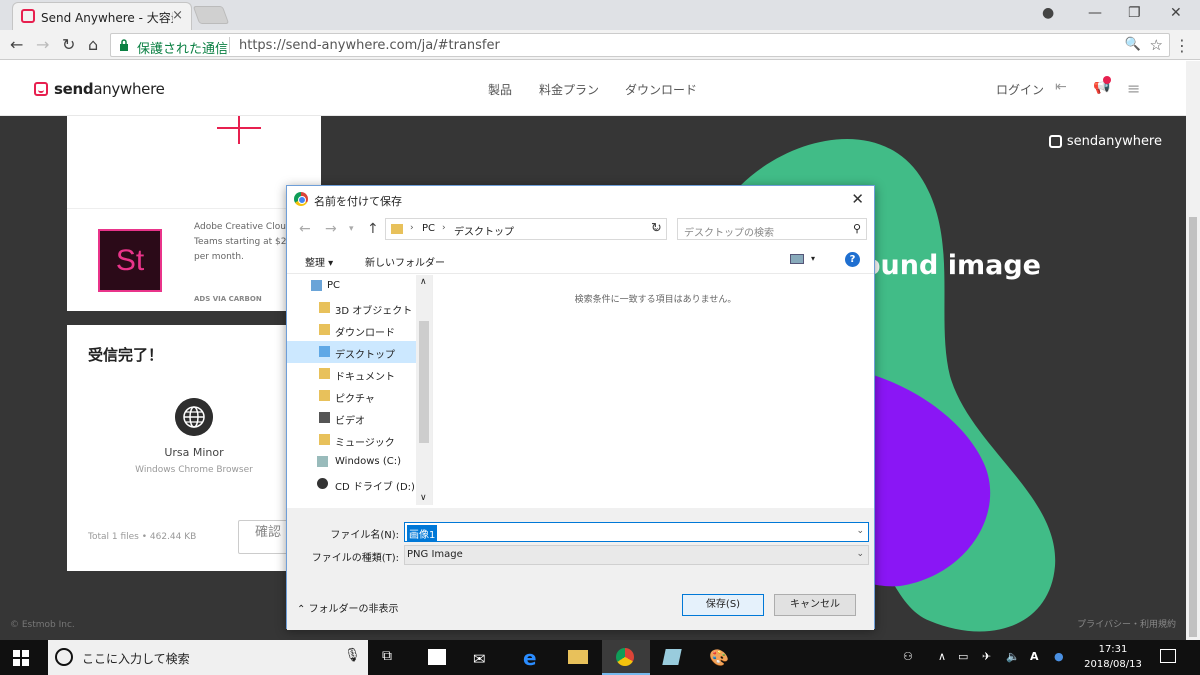  I want to click on cancel-button: キャンセル, so click(815, 605).